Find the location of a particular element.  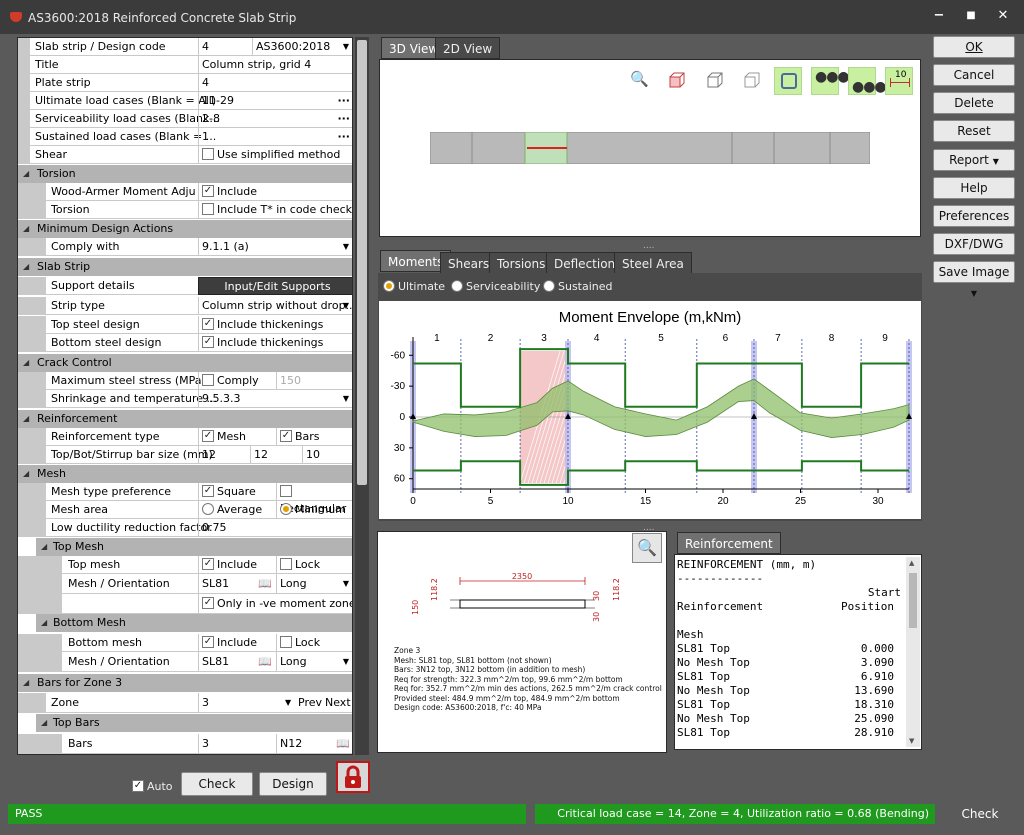

section-top-bars: ◢ Top Bars is located at coordinates (194, 723).